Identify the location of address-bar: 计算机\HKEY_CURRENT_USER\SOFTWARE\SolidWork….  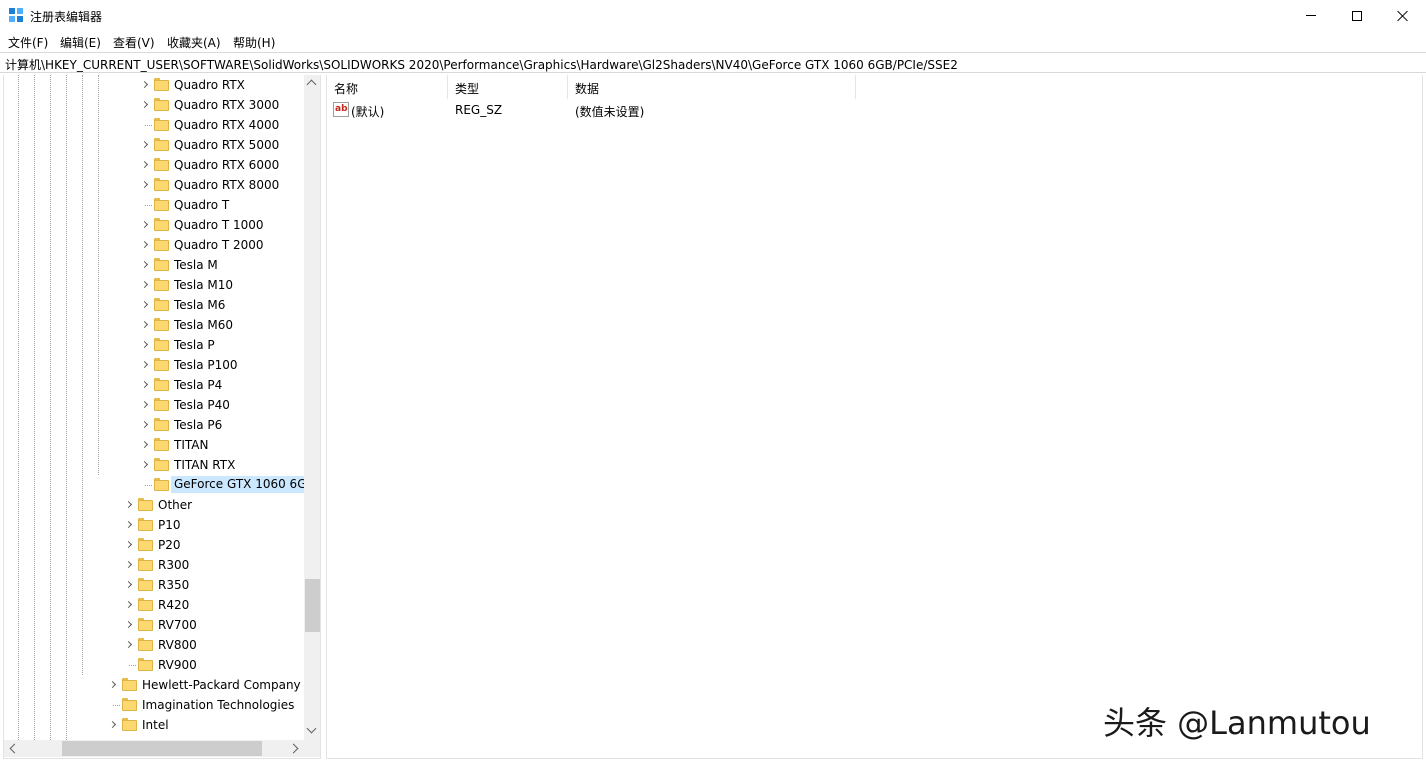
(713, 62).